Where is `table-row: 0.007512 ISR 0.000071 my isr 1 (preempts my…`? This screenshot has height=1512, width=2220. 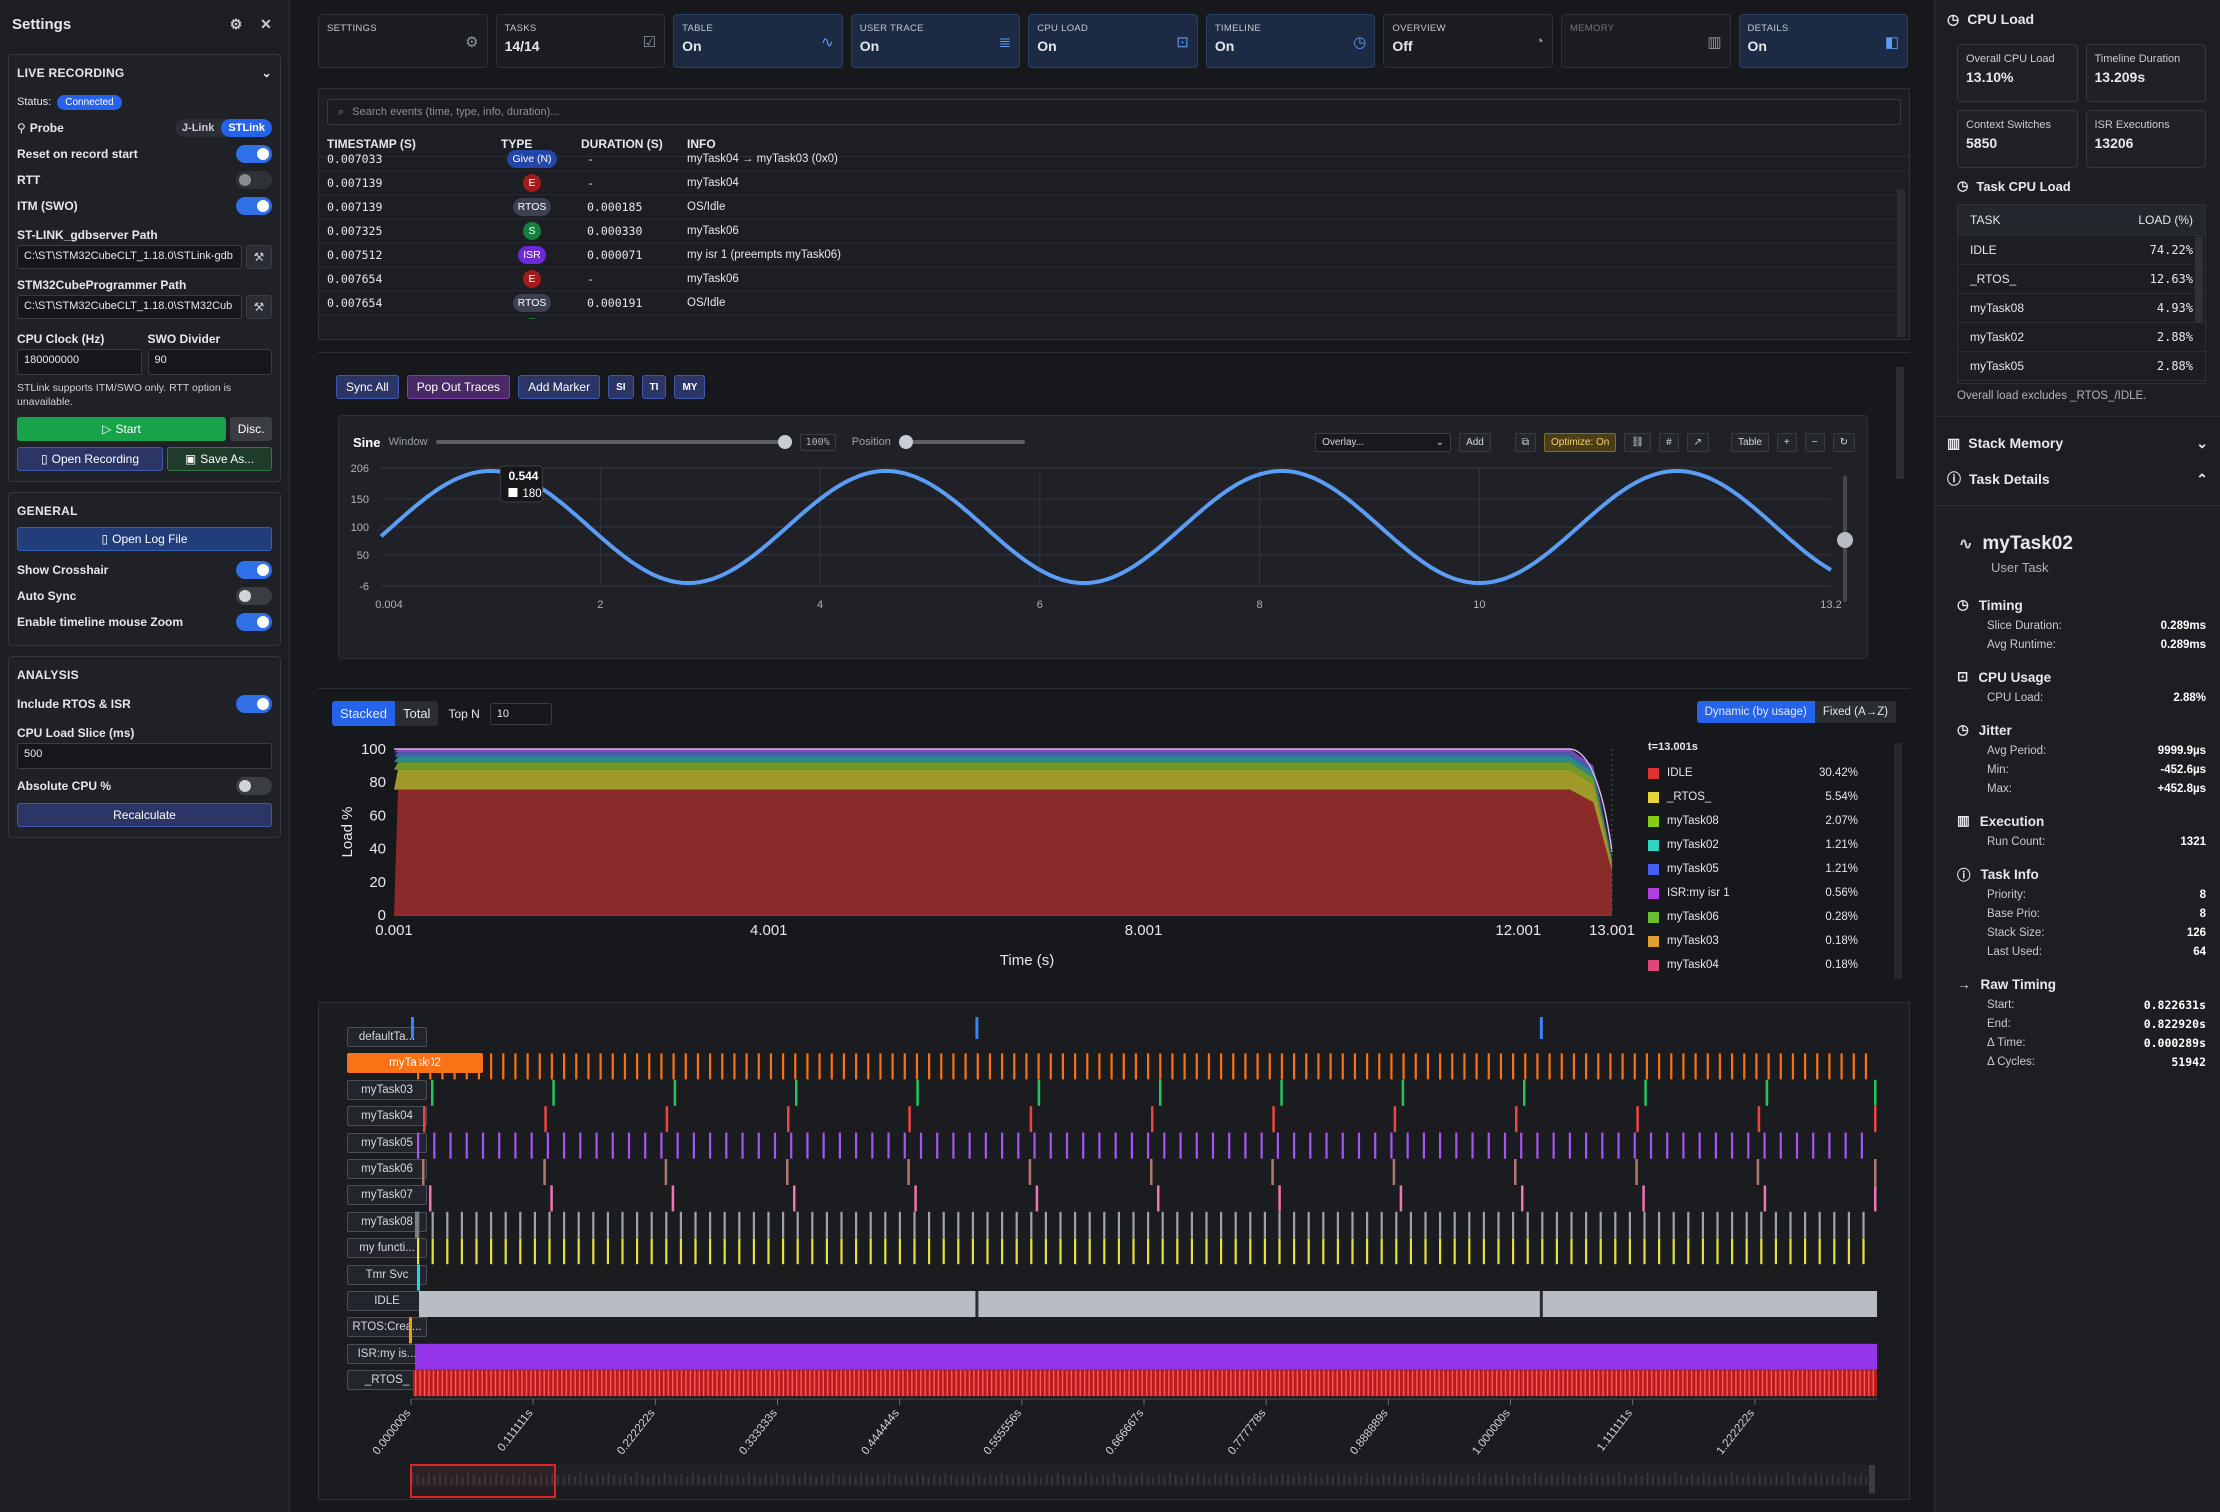 table-row: 0.007512 ISR 0.000071 my isr 1 (preempts my… is located at coordinates (1114, 255).